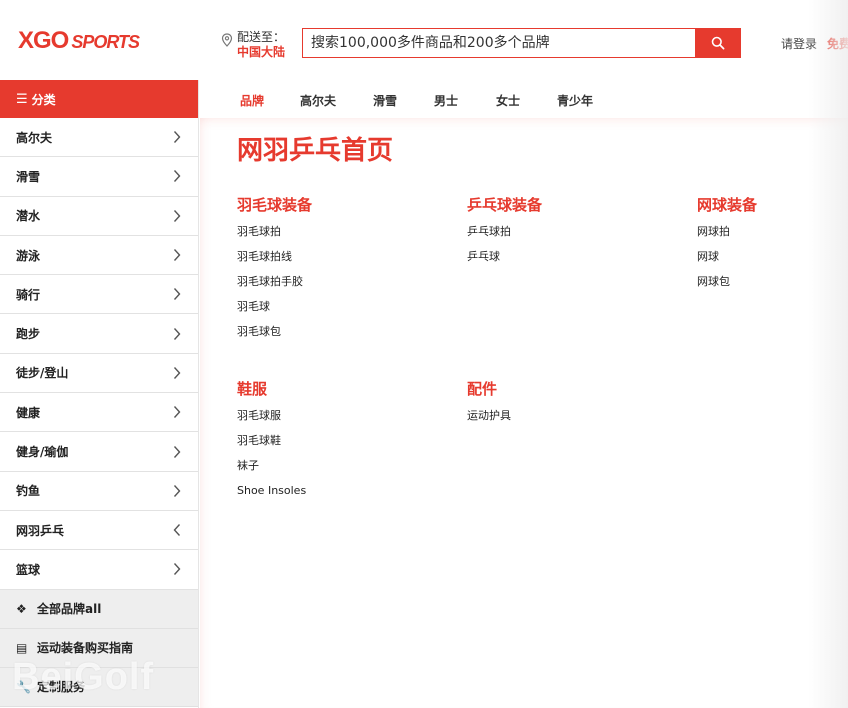  What do you see at coordinates (489, 406) in the screenshot?
I see `category-group: 配件 运动护具` at bounding box center [489, 406].